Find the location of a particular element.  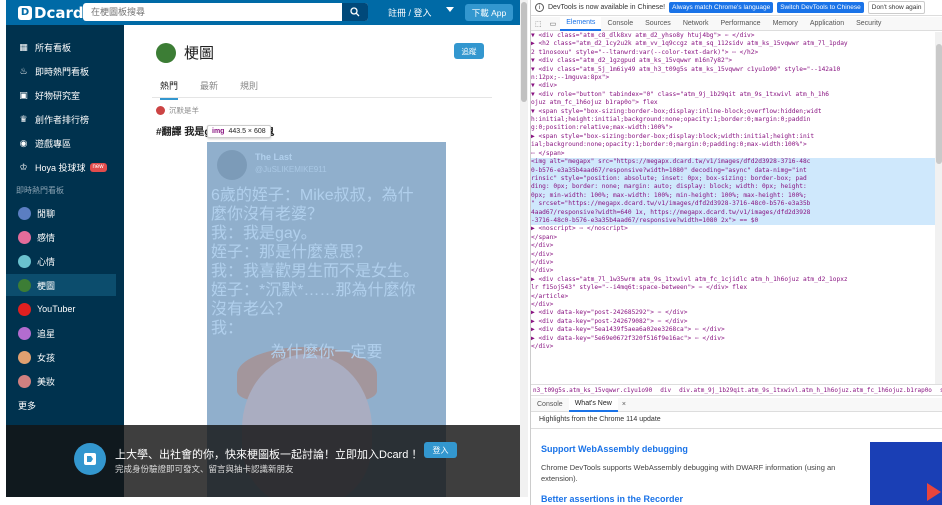

chevron-down-icon is located at coordinates (450, 9).